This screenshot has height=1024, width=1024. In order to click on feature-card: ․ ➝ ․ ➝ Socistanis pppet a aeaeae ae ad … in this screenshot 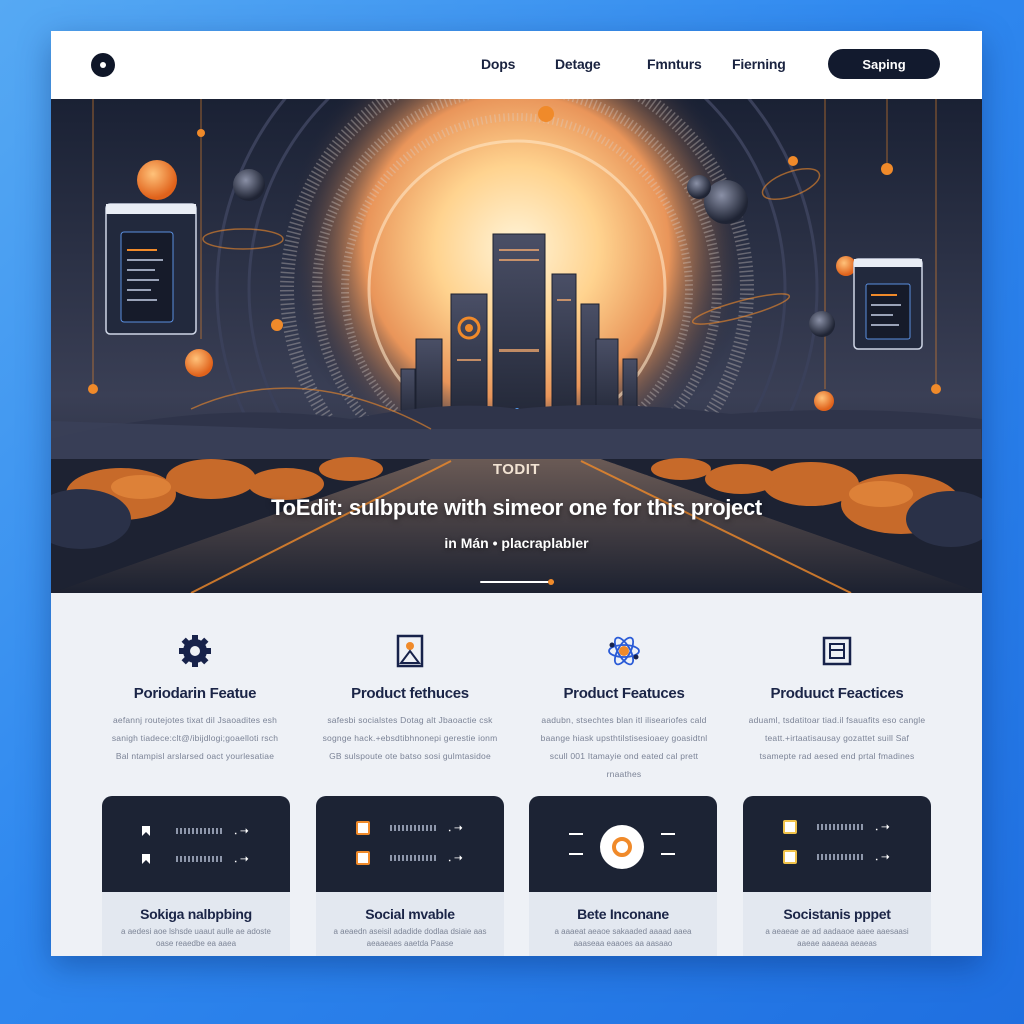, I will do `click(837, 876)`.